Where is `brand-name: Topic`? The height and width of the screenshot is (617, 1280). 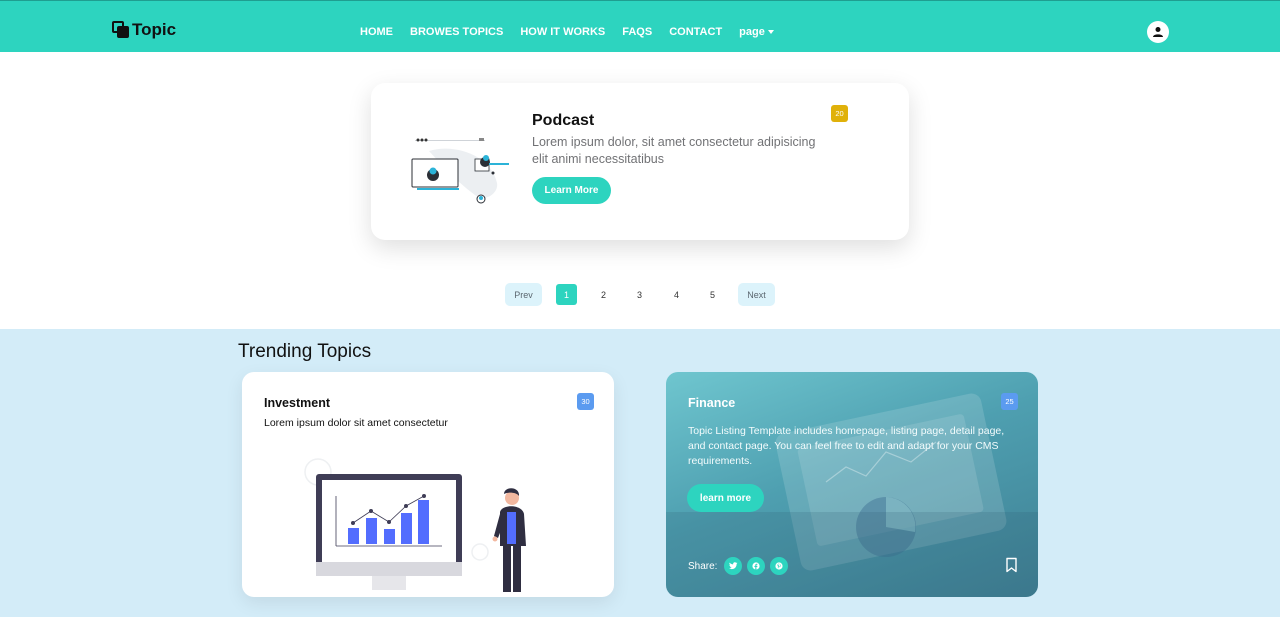
brand-name: Topic is located at coordinates (154, 29).